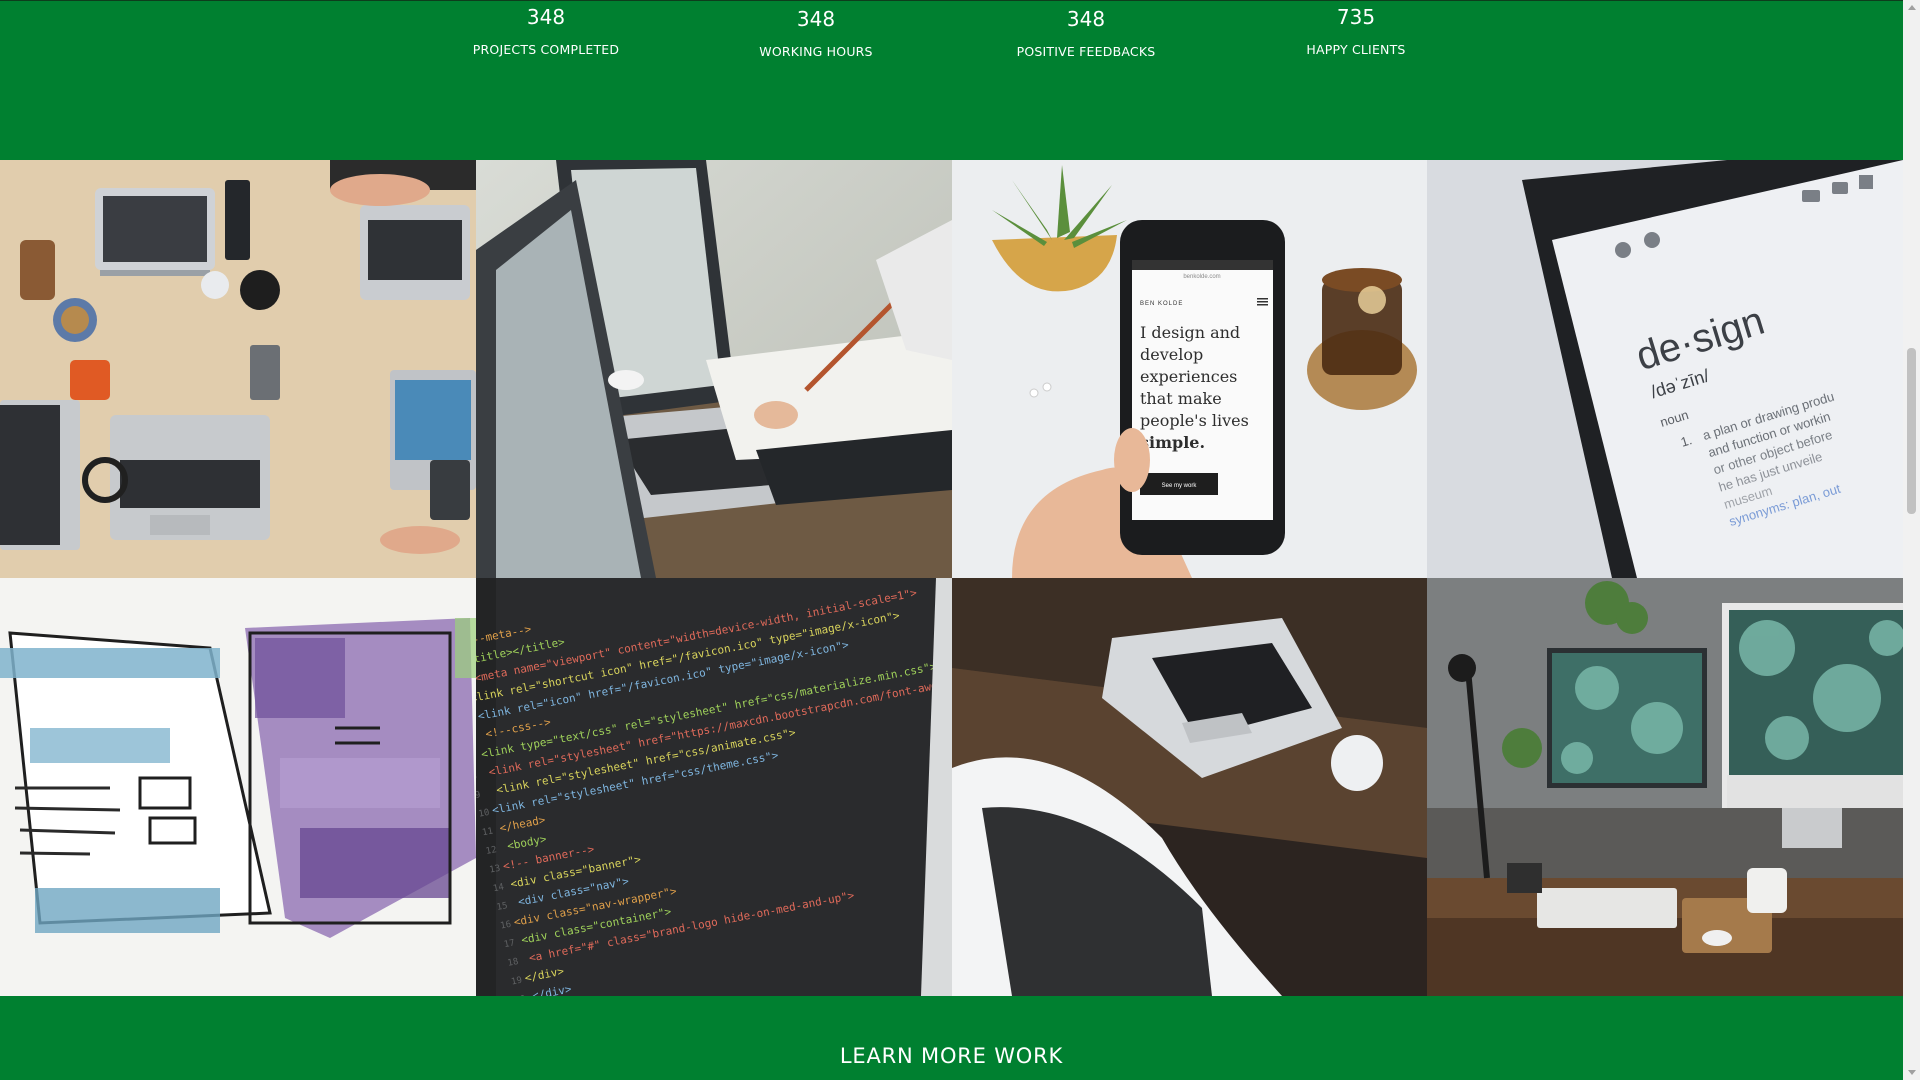  What do you see at coordinates (495, 870) in the screenshot?
I see `code-line-number: 13` at bounding box center [495, 870].